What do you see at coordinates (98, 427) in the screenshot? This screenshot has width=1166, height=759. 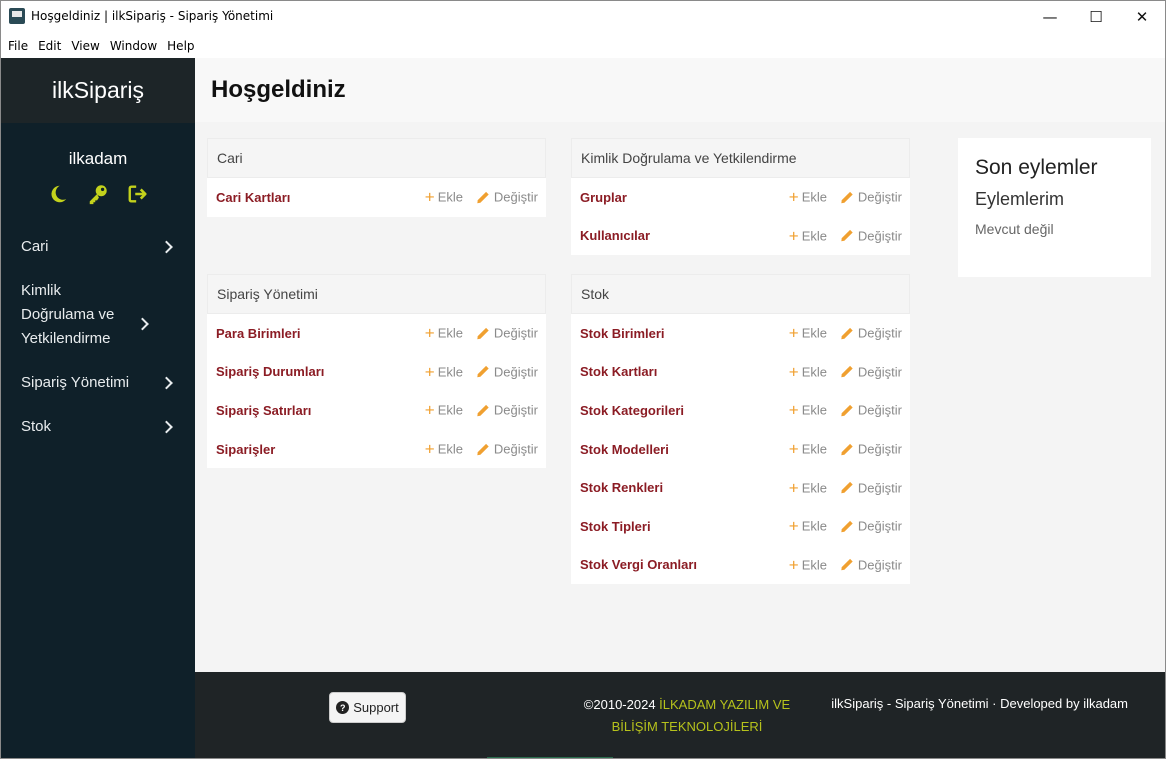 I see `sidebar-item-stok: Stok` at bounding box center [98, 427].